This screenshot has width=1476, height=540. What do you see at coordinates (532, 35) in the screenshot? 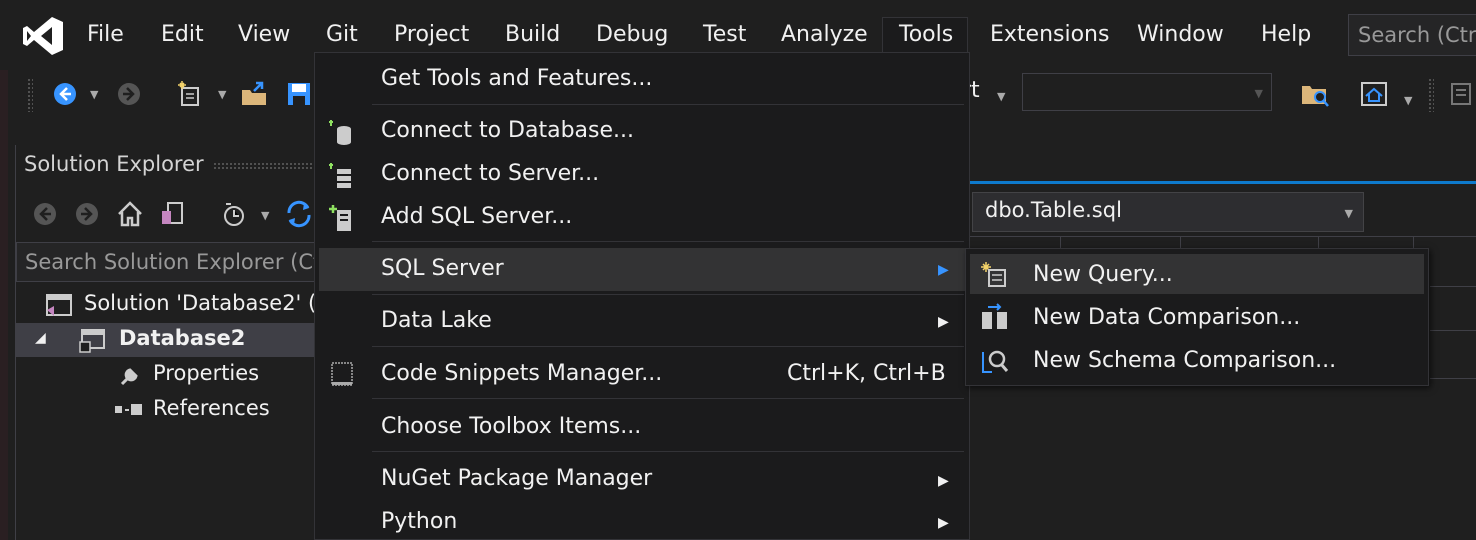
I see `menu-build: Build` at bounding box center [532, 35].